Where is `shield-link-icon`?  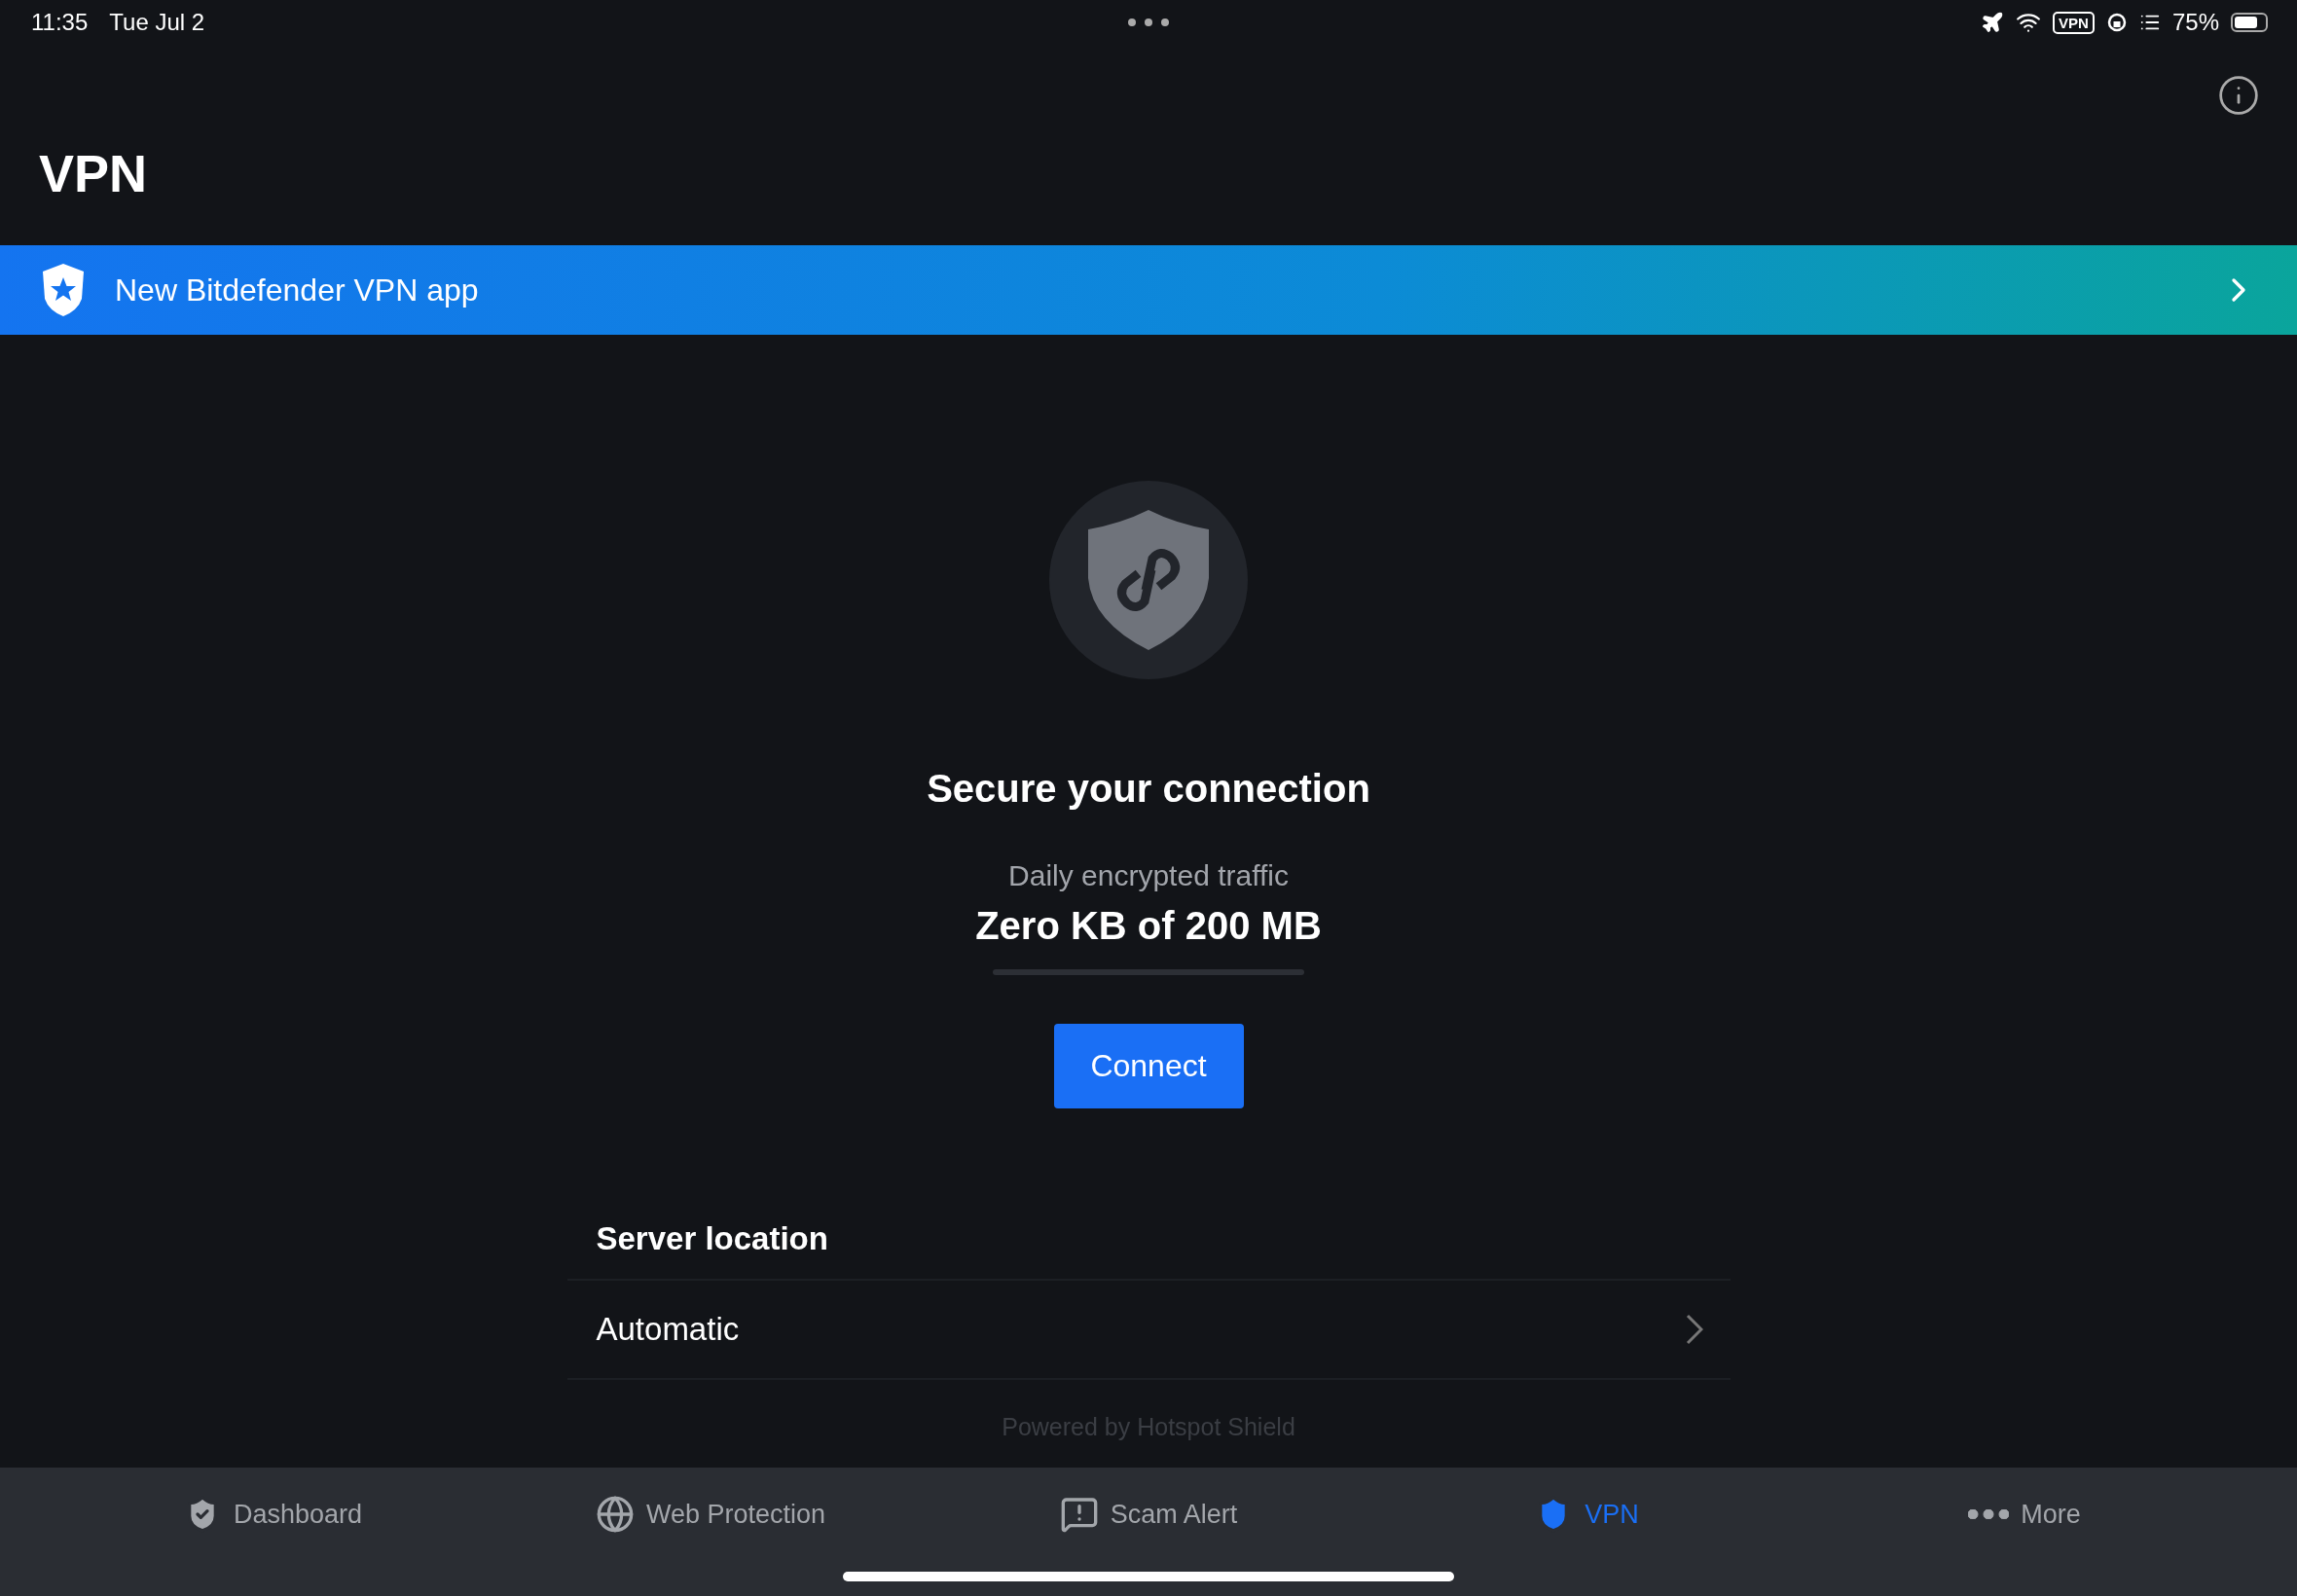
shield-link-icon is located at coordinates (1148, 580).